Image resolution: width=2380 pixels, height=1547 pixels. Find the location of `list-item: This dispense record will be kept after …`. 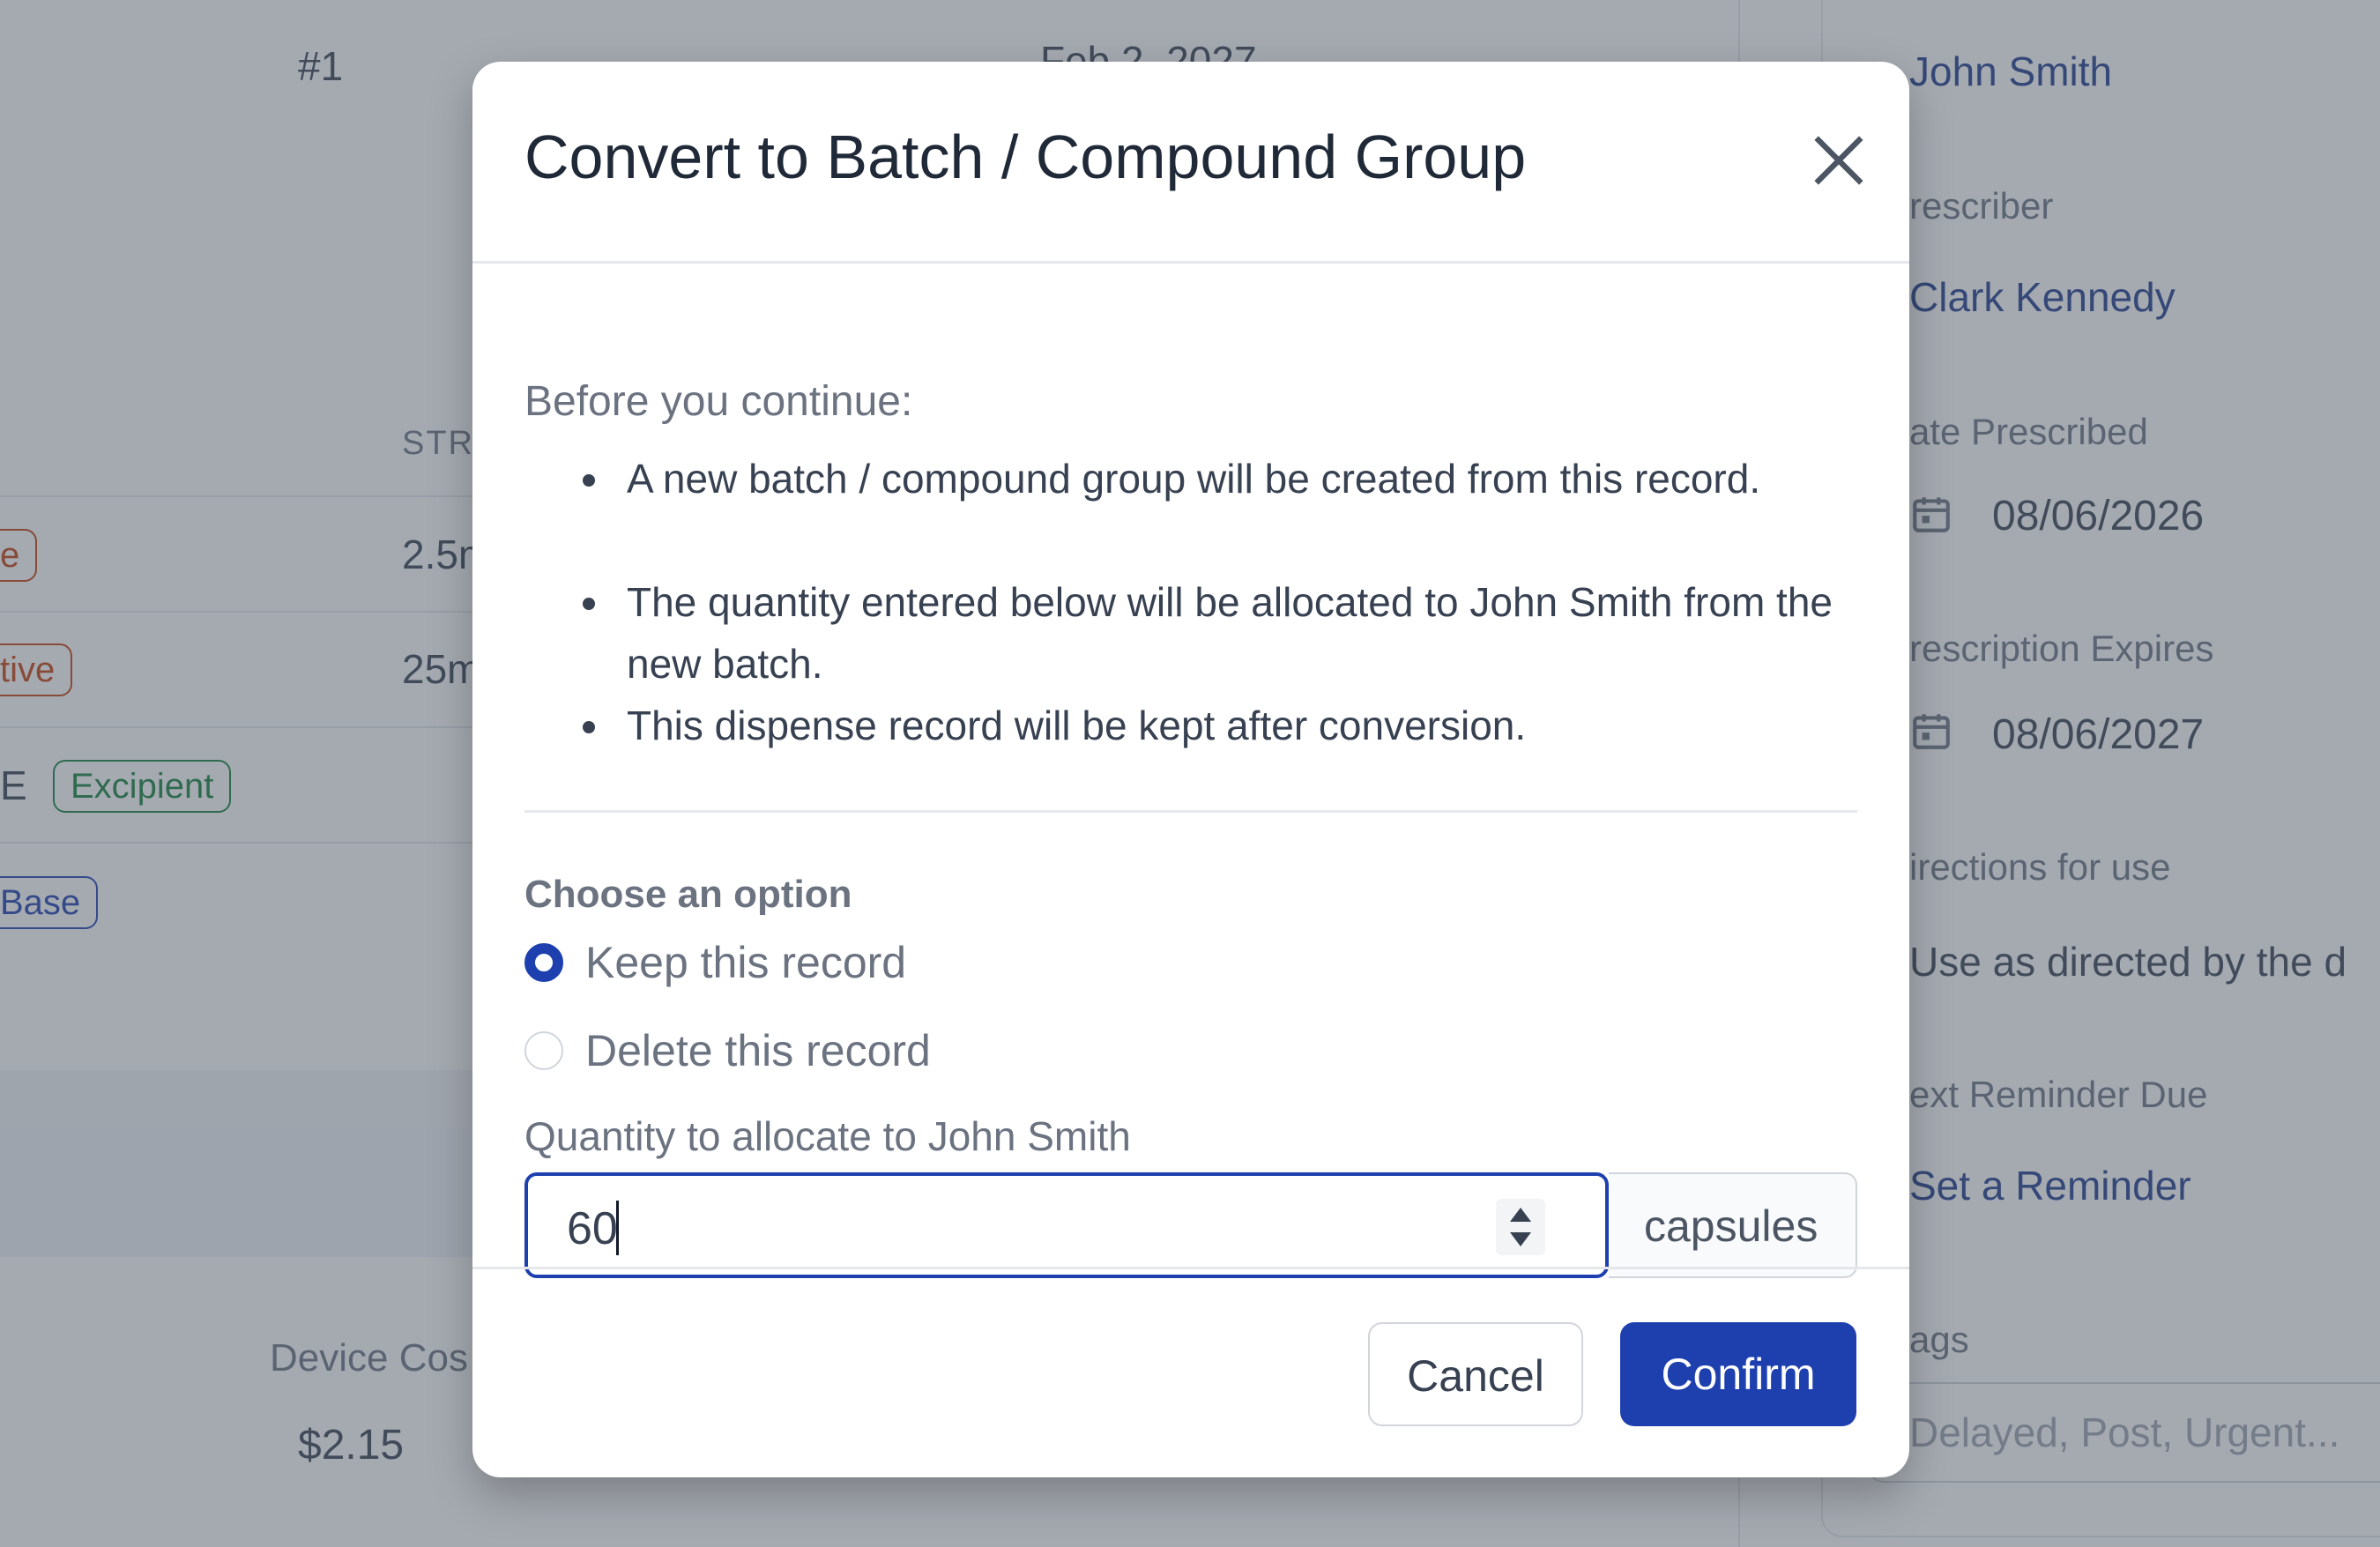

list-item: This dispense record will be kept after … is located at coordinates (1200, 726).